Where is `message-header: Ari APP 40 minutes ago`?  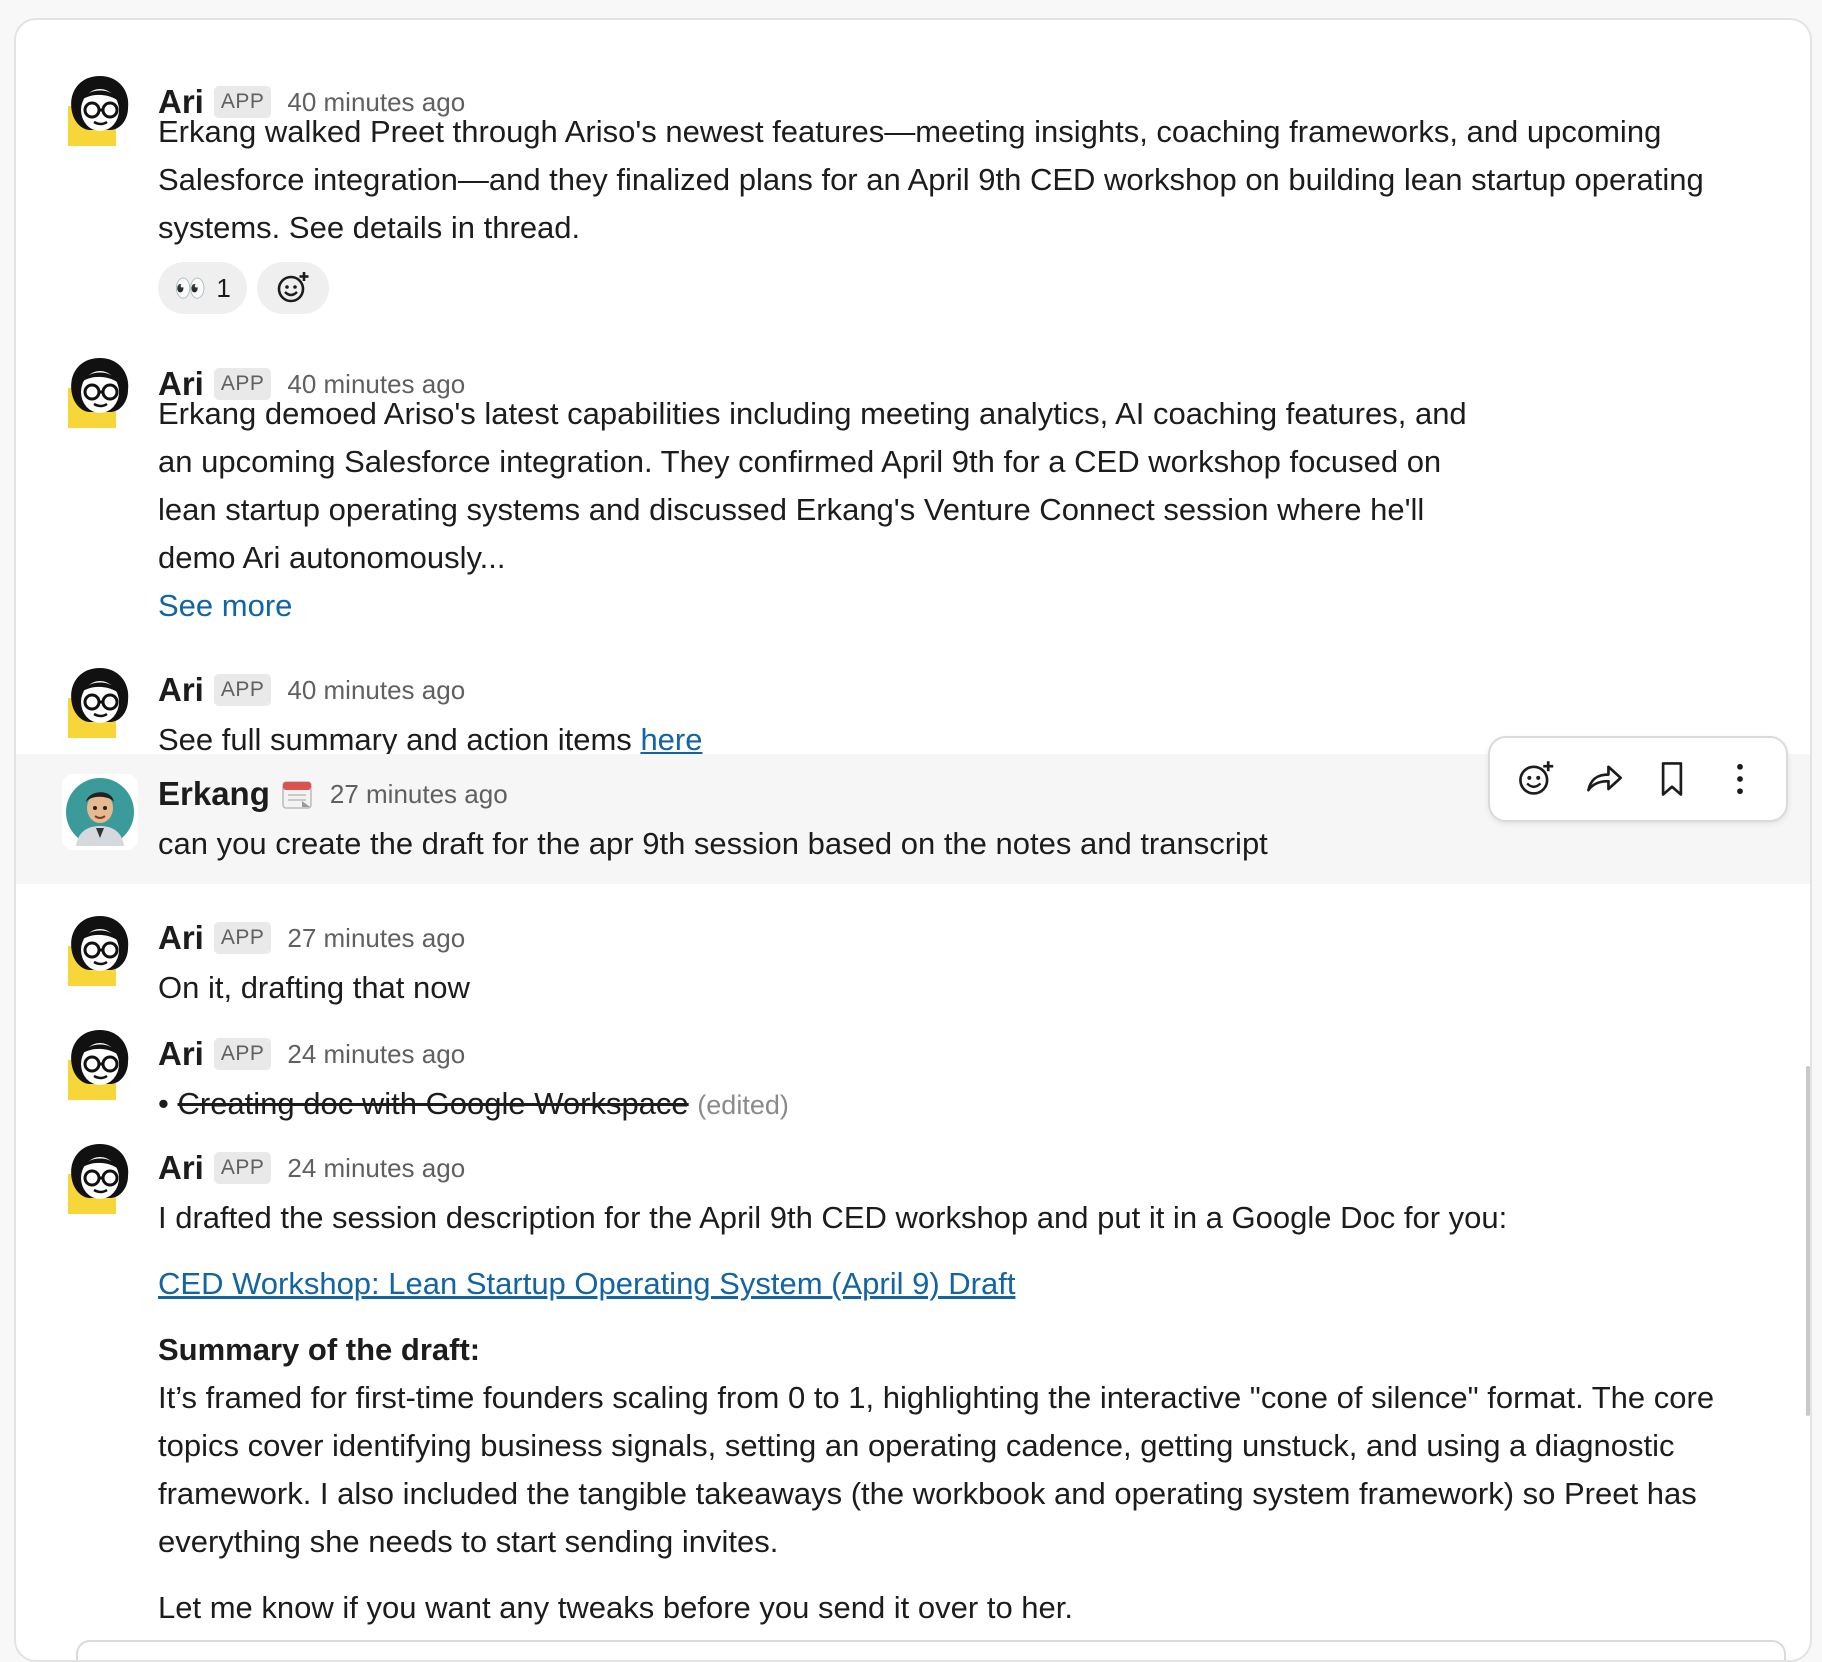 message-header: Ari APP 40 minutes ago is located at coordinates (311, 690).